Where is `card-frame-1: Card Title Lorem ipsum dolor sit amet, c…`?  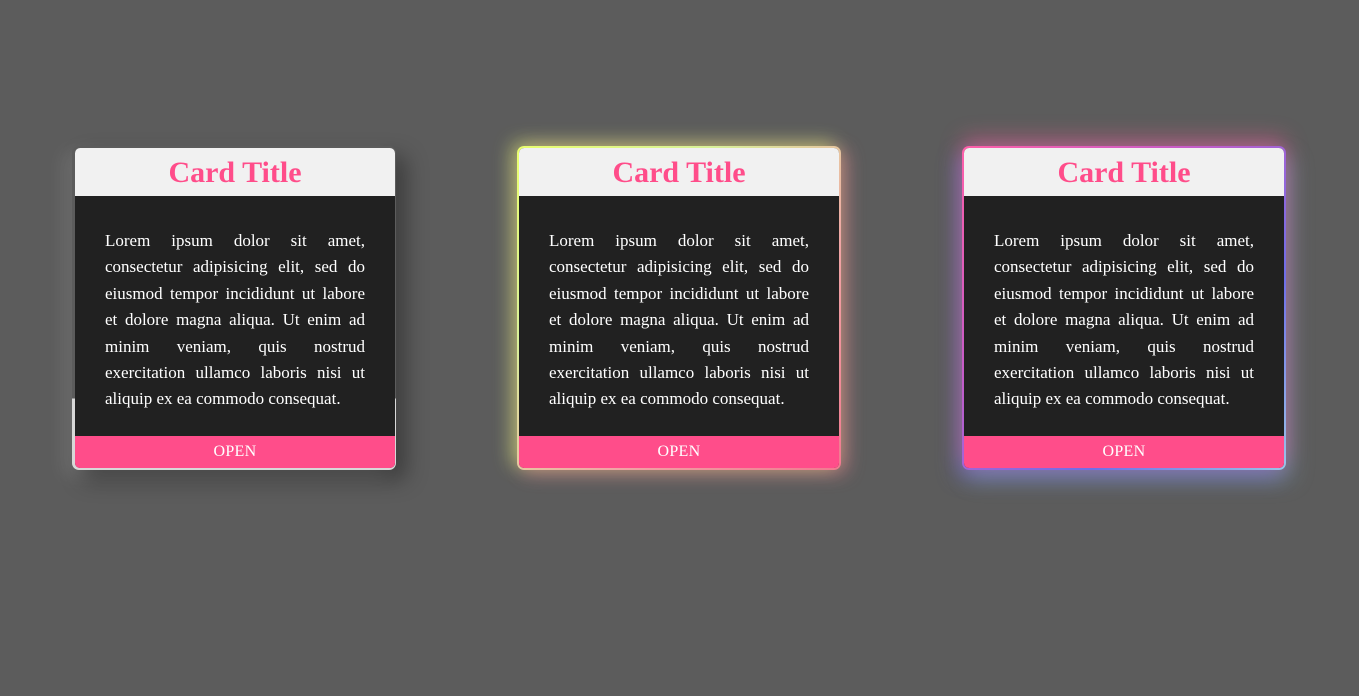 card-frame-1: Card Title Lorem ipsum dolor sit amet, c… is located at coordinates (234, 308).